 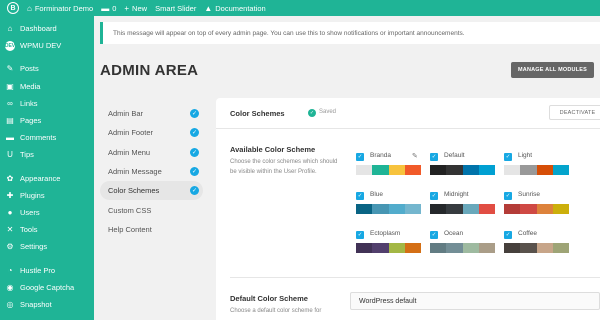 I want to click on tools-icon: ✕, so click(x=10, y=230).